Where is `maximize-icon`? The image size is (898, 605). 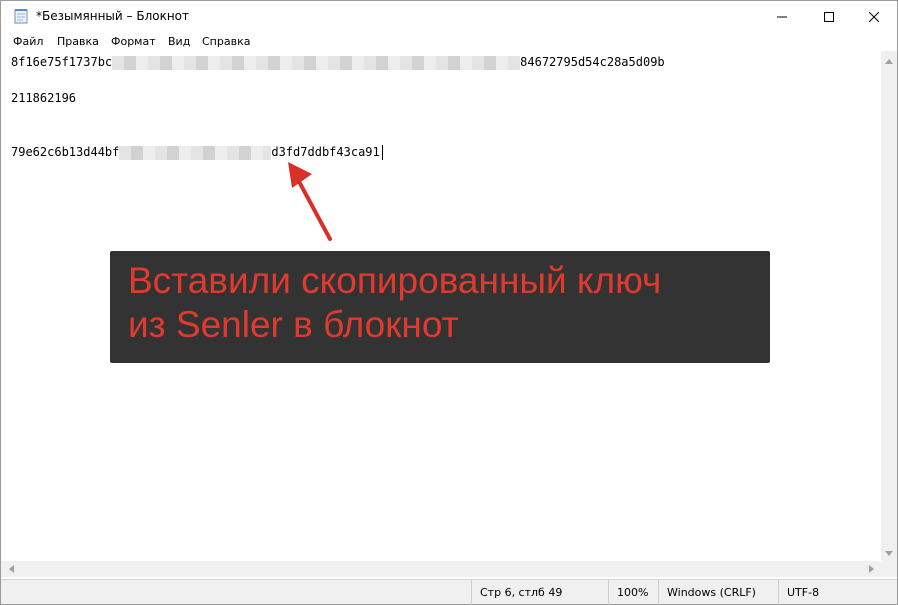 maximize-icon is located at coordinates (829, 16).